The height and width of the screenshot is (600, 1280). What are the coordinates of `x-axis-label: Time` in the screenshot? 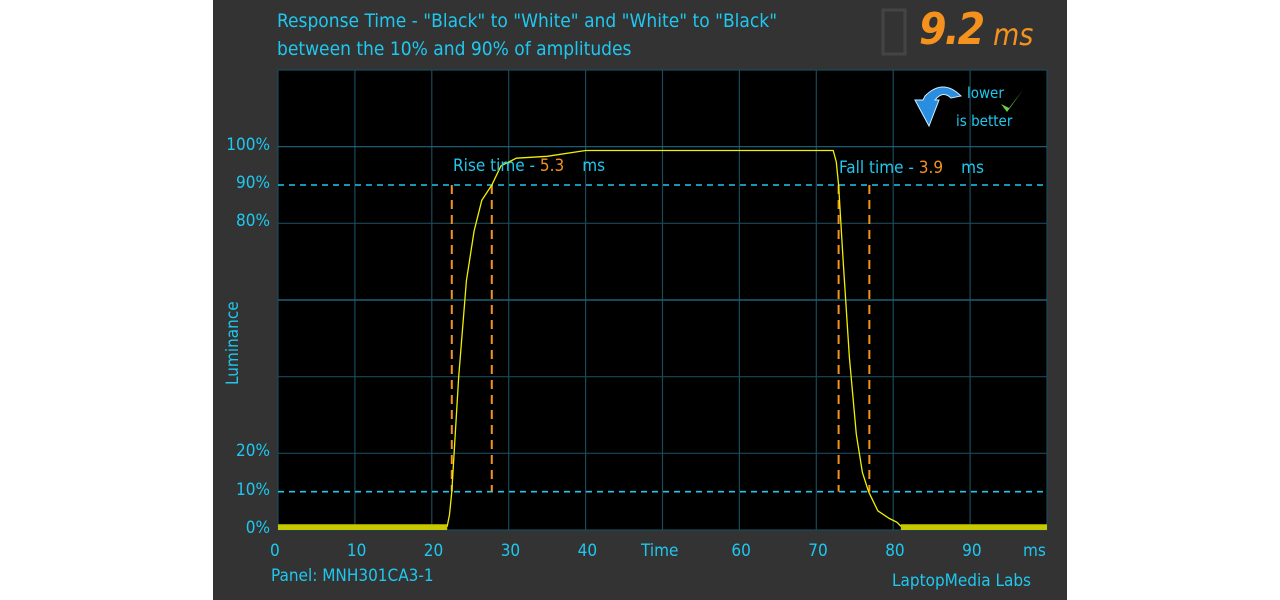 It's located at (660, 551).